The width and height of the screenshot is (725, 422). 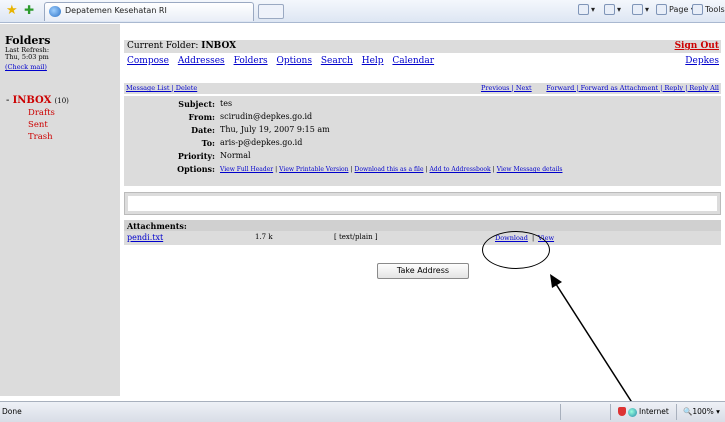 I want to click on new-tab-button, so click(x=271, y=11).